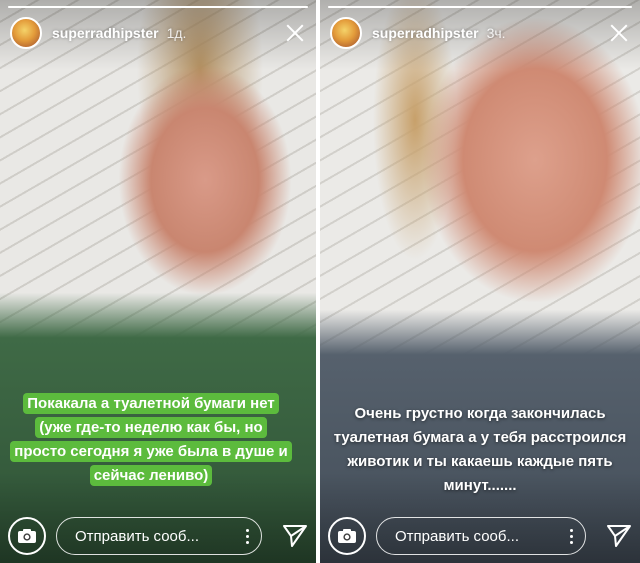 The image size is (640, 563). I want to click on story-time: 1д., so click(176, 33).